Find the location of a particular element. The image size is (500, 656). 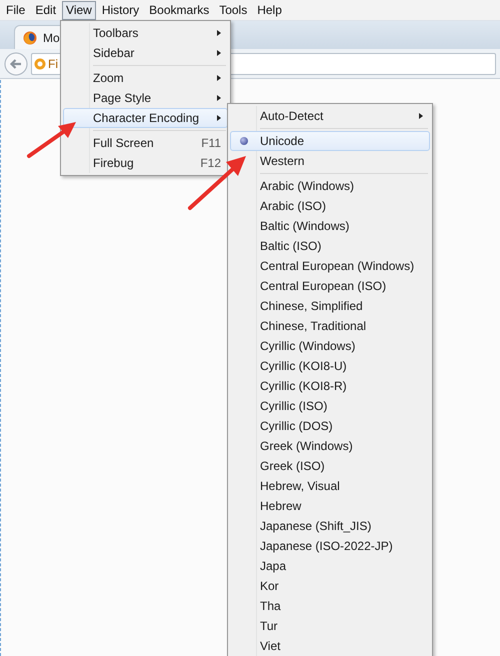

menu-item-label: Full Screen is located at coordinates (124, 143).